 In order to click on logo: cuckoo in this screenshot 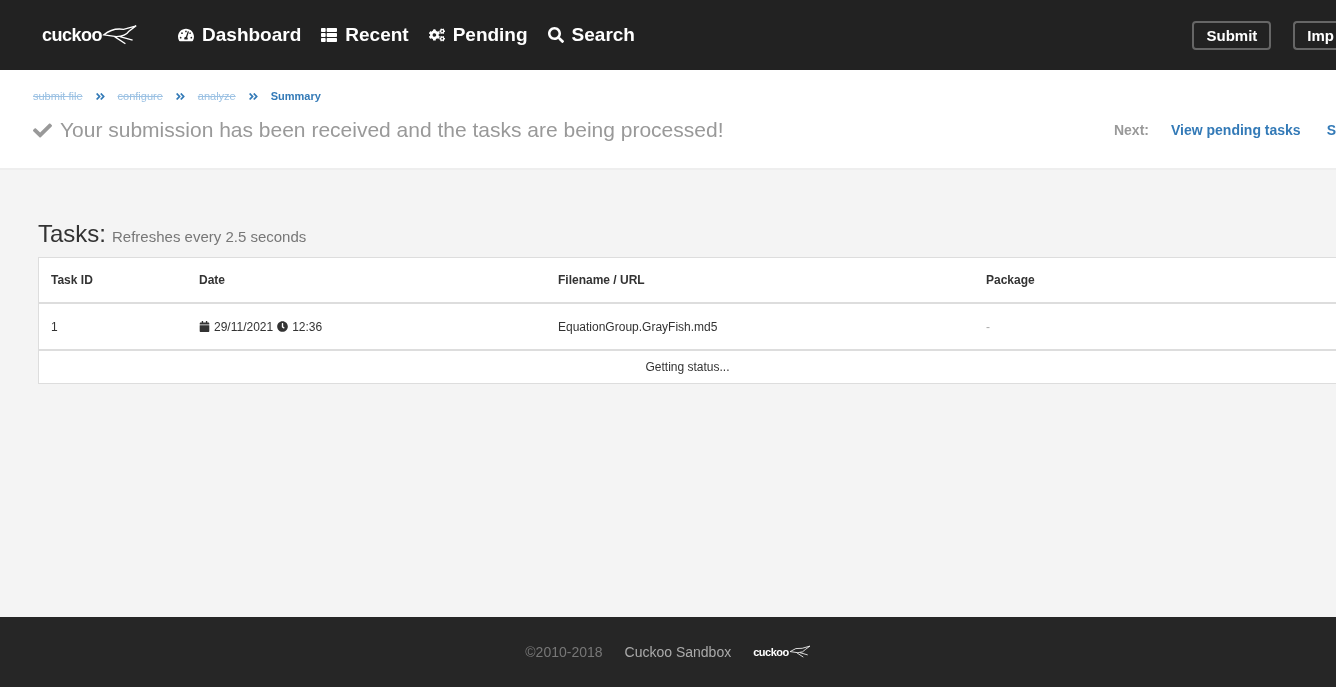, I will do `click(90, 35)`.